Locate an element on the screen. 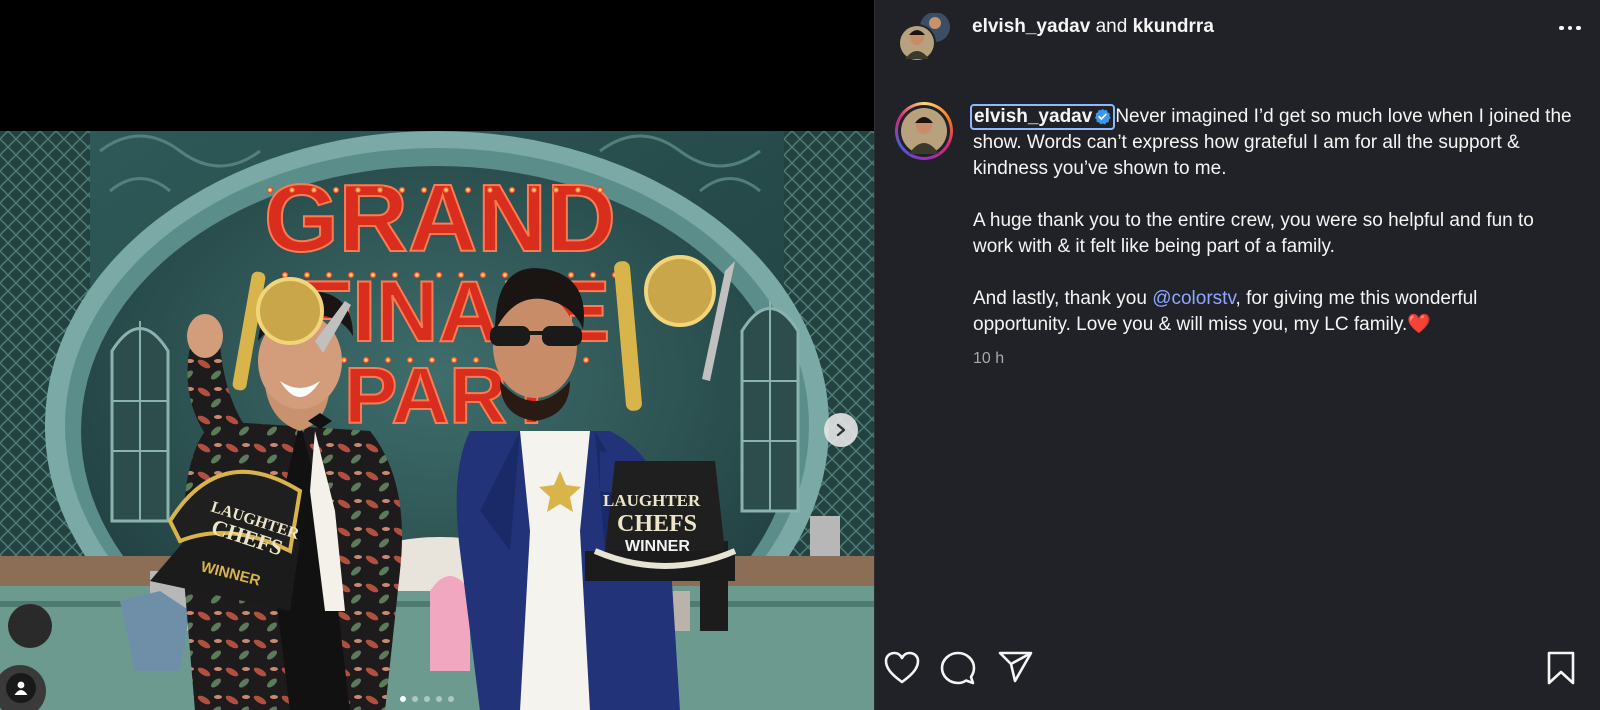 This screenshot has width=1600, height=710. tagged-users-button is located at coordinates (21, 688).